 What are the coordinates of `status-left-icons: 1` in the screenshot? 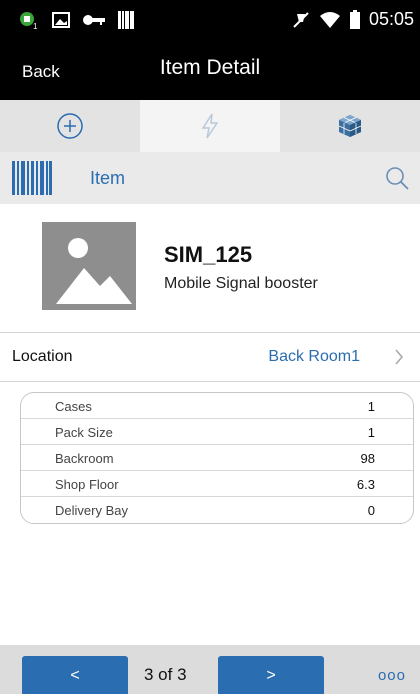 It's located at (76, 20).